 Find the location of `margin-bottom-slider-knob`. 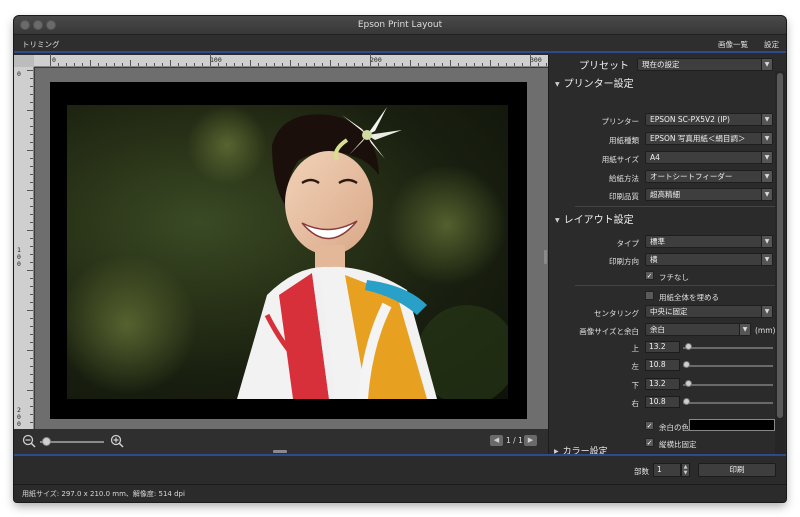

margin-bottom-slider-knob is located at coordinates (688, 383).